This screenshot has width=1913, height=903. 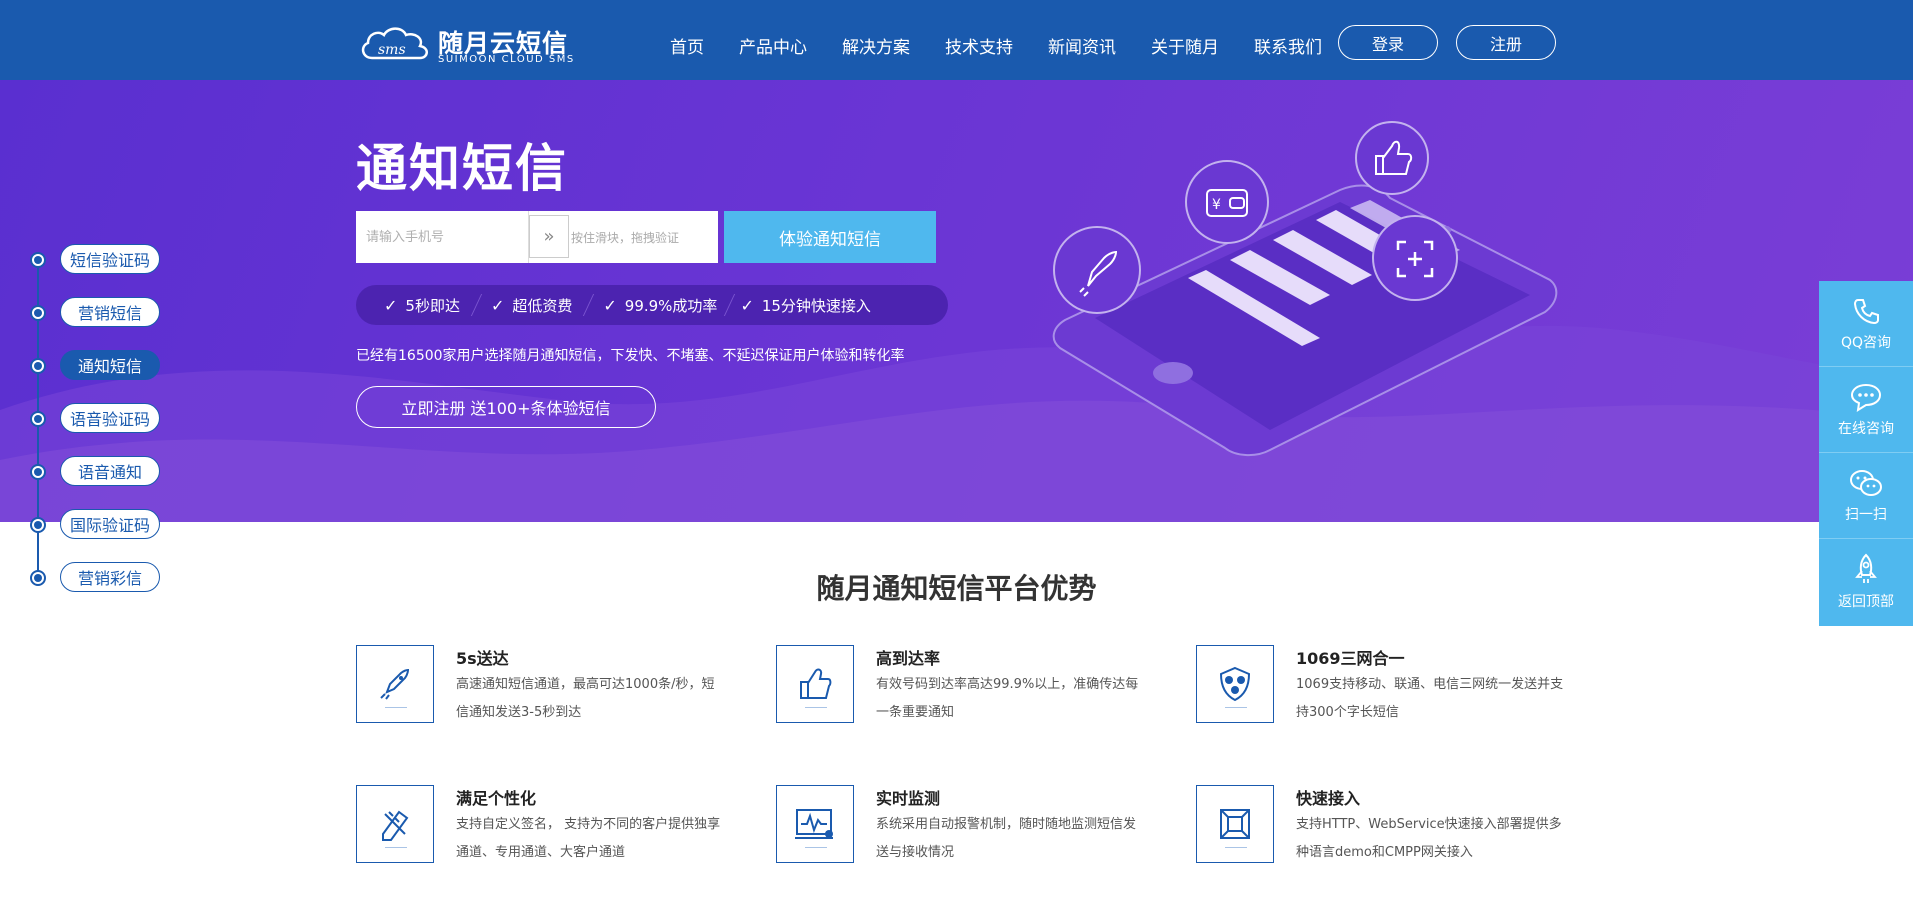 I want to click on timeline-label: 国际验证码, so click(x=110, y=524).